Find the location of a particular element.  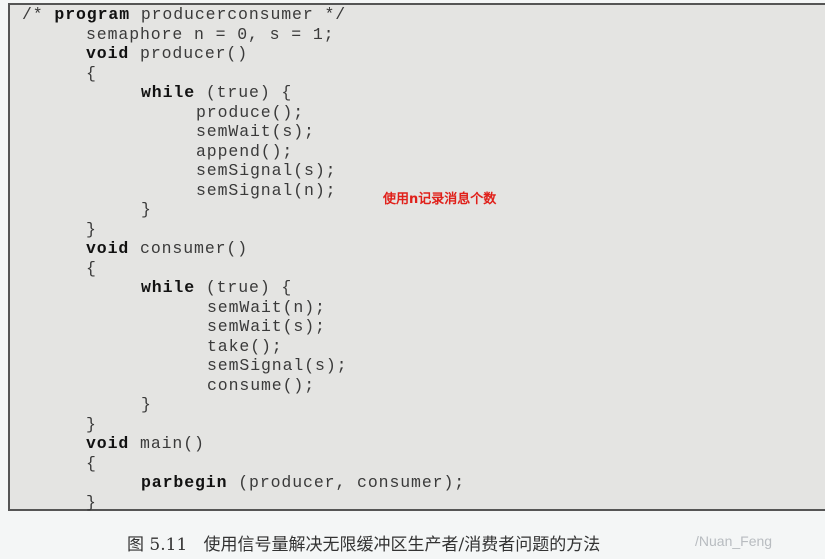

code-comment-start: /* is located at coordinates (38, 14).